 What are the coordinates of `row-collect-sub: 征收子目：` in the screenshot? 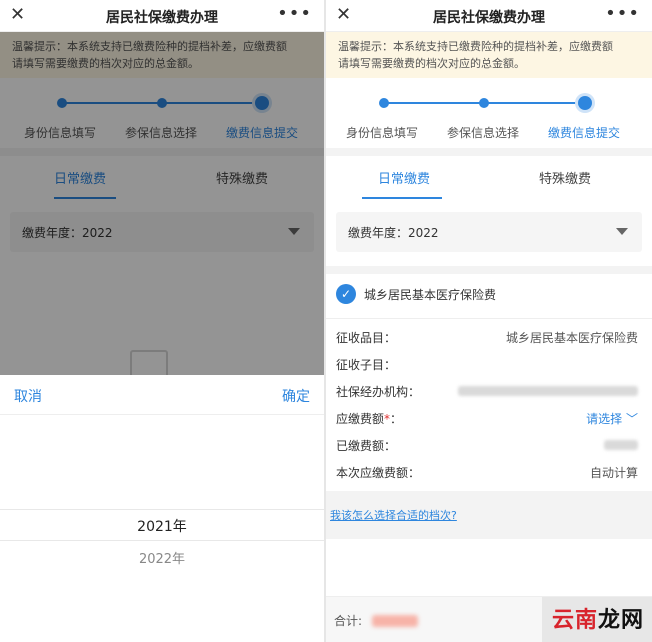 It's located at (489, 363).